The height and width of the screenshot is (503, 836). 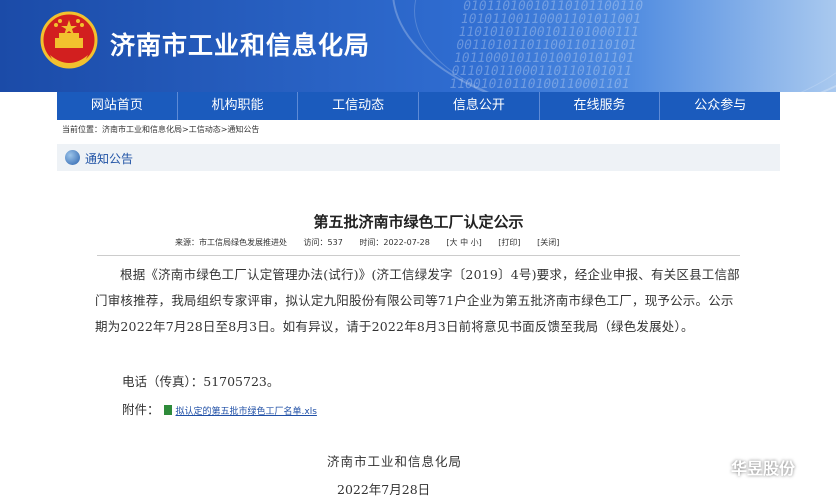 What do you see at coordinates (246, 412) in the screenshot?
I see `attachment-link: 拟认定的第五批市绿色工厂名单.xls` at bounding box center [246, 412].